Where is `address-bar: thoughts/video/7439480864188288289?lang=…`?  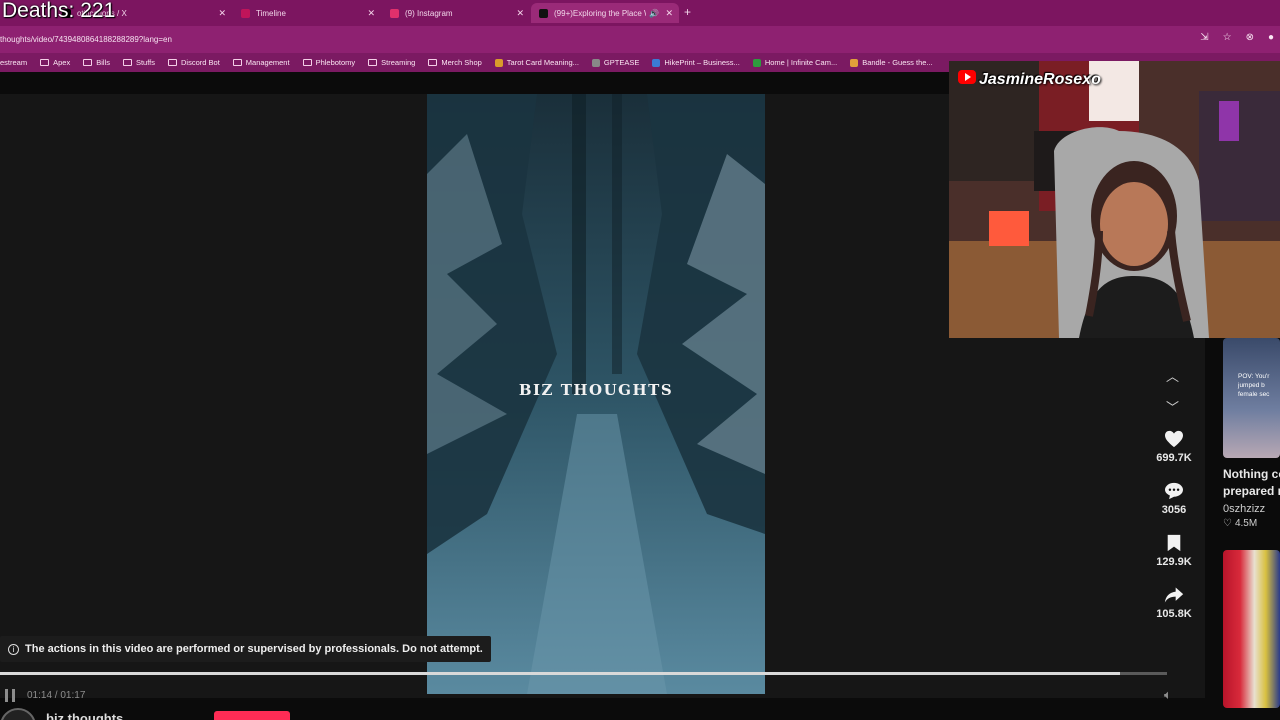 address-bar: thoughts/video/7439480864188288289?lang=… is located at coordinates (640, 39).